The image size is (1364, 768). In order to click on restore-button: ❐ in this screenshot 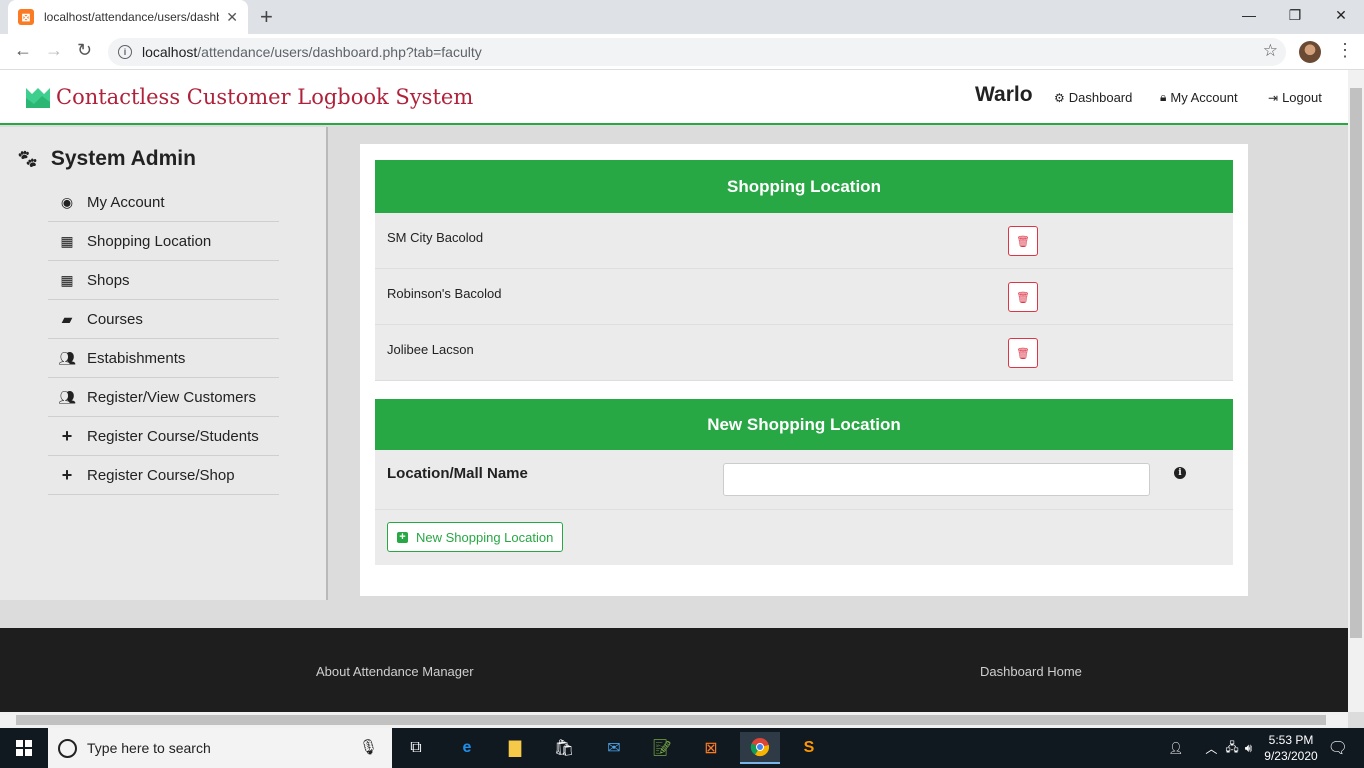, I will do `click(1295, 15)`.